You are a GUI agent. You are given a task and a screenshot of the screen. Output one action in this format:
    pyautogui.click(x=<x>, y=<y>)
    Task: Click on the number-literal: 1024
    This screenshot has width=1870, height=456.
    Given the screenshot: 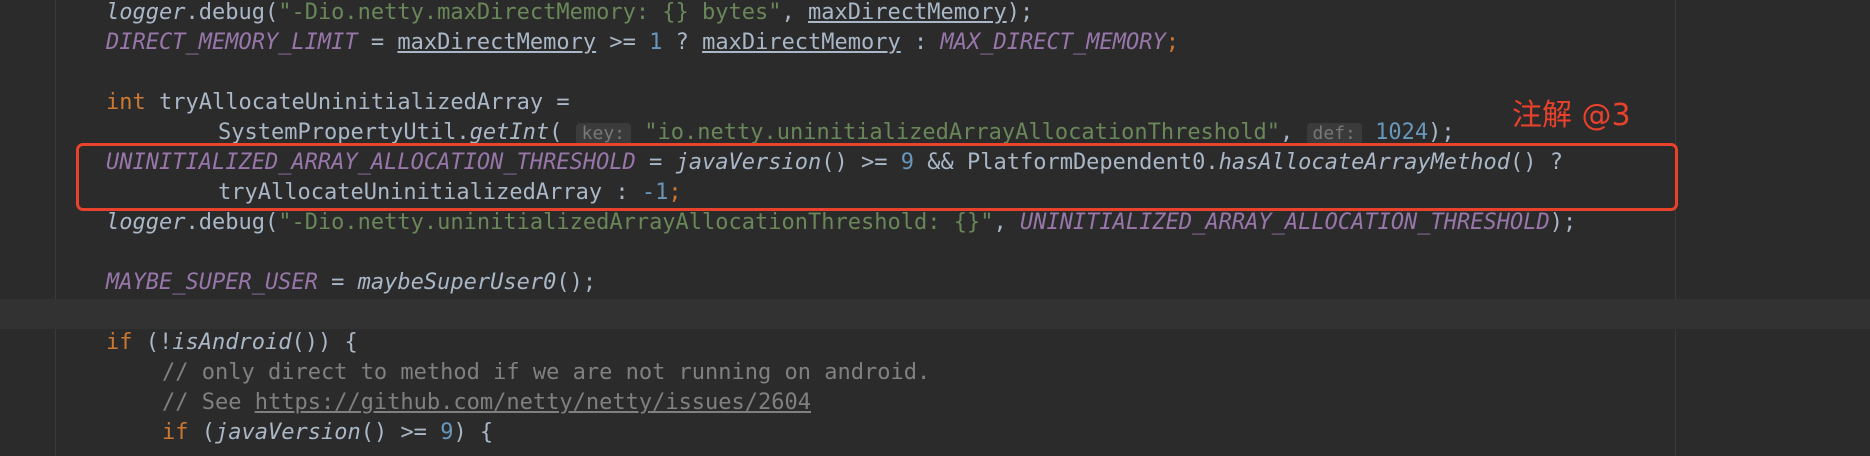 What is the action you would take?
    pyautogui.click(x=1402, y=132)
    